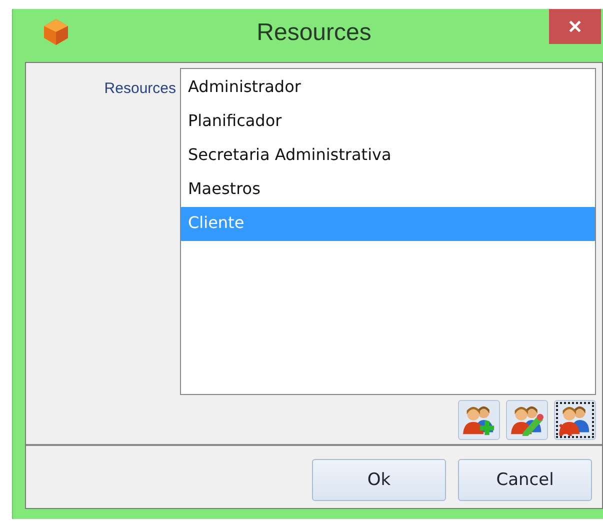 Image resolution: width=603 pixels, height=521 pixels. I want to click on list-item: Maestros, so click(388, 190).